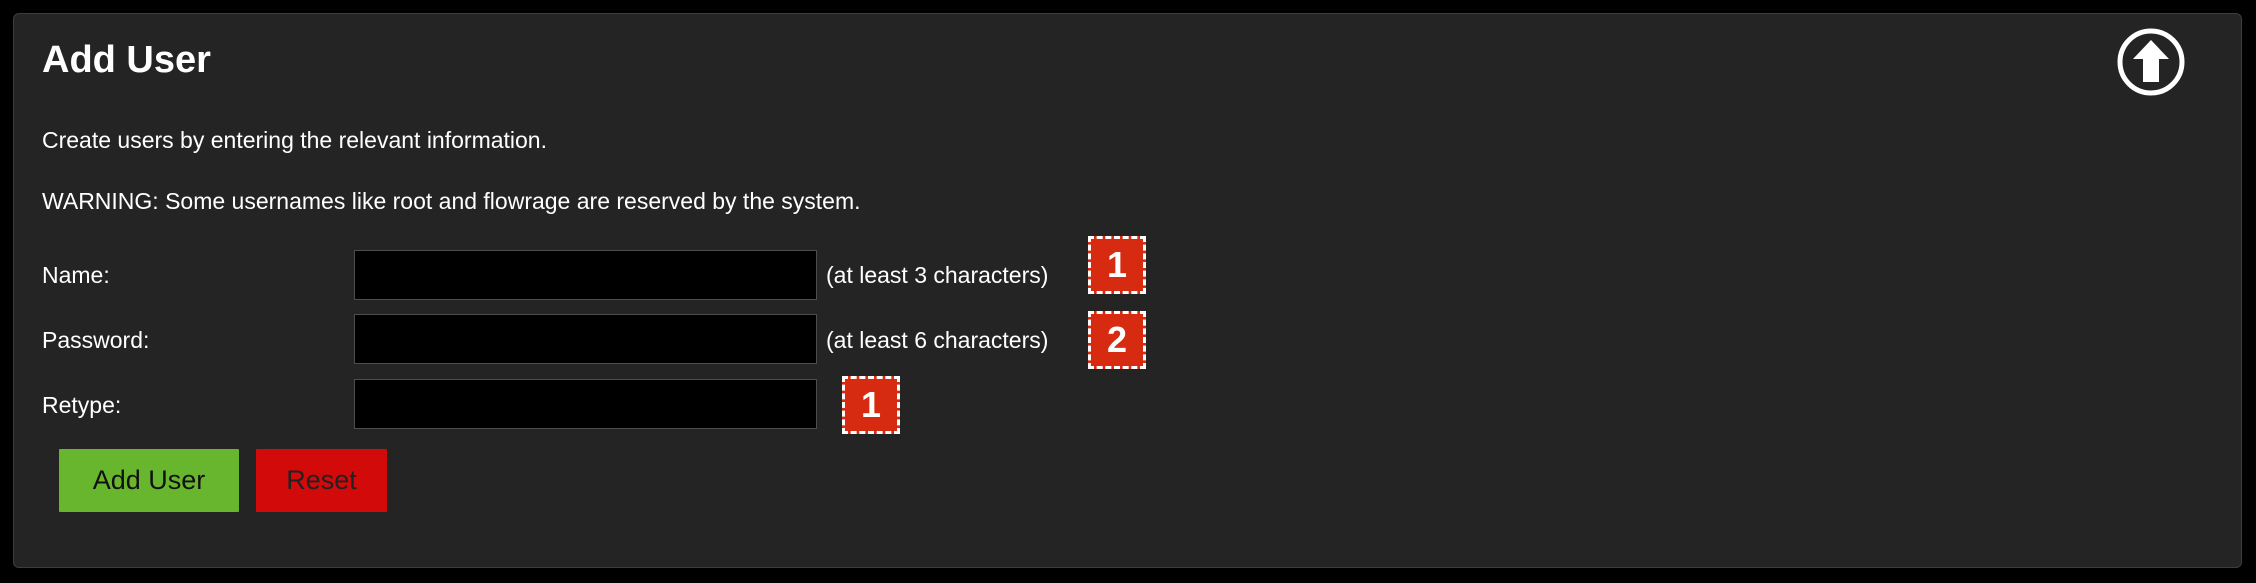  What do you see at coordinates (149, 480) in the screenshot?
I see `add-user-button: Add User` at bounding box center [149, 480].